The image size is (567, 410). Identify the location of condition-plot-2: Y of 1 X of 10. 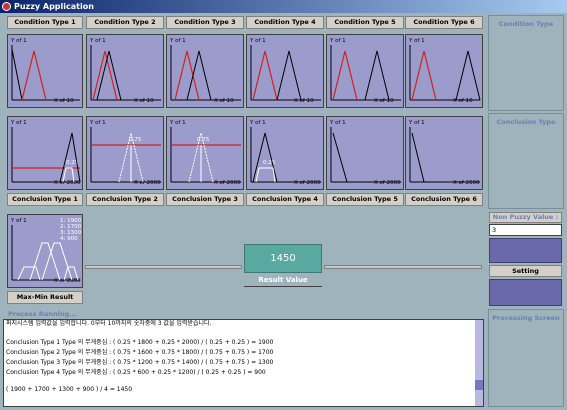
(125, 71).